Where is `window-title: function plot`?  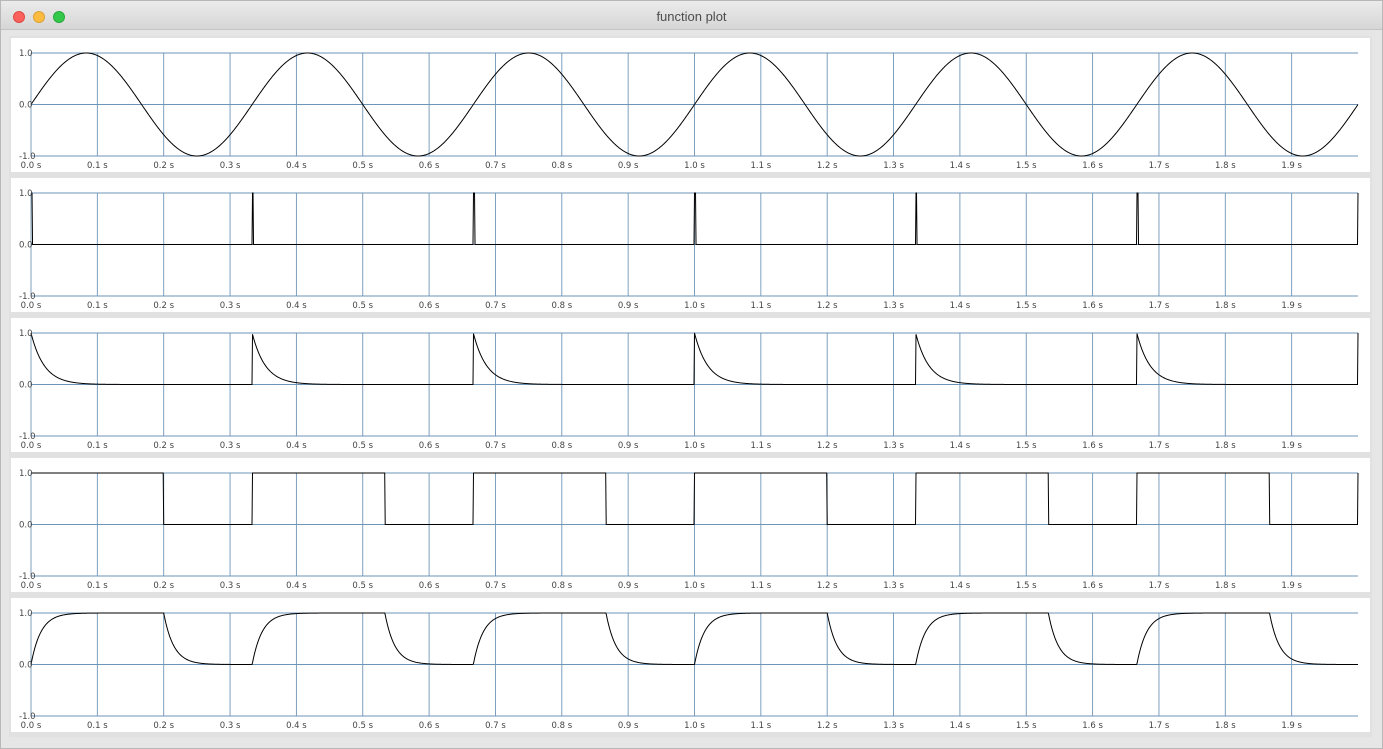
window-title: function plot is located at coordinates (691, 16).